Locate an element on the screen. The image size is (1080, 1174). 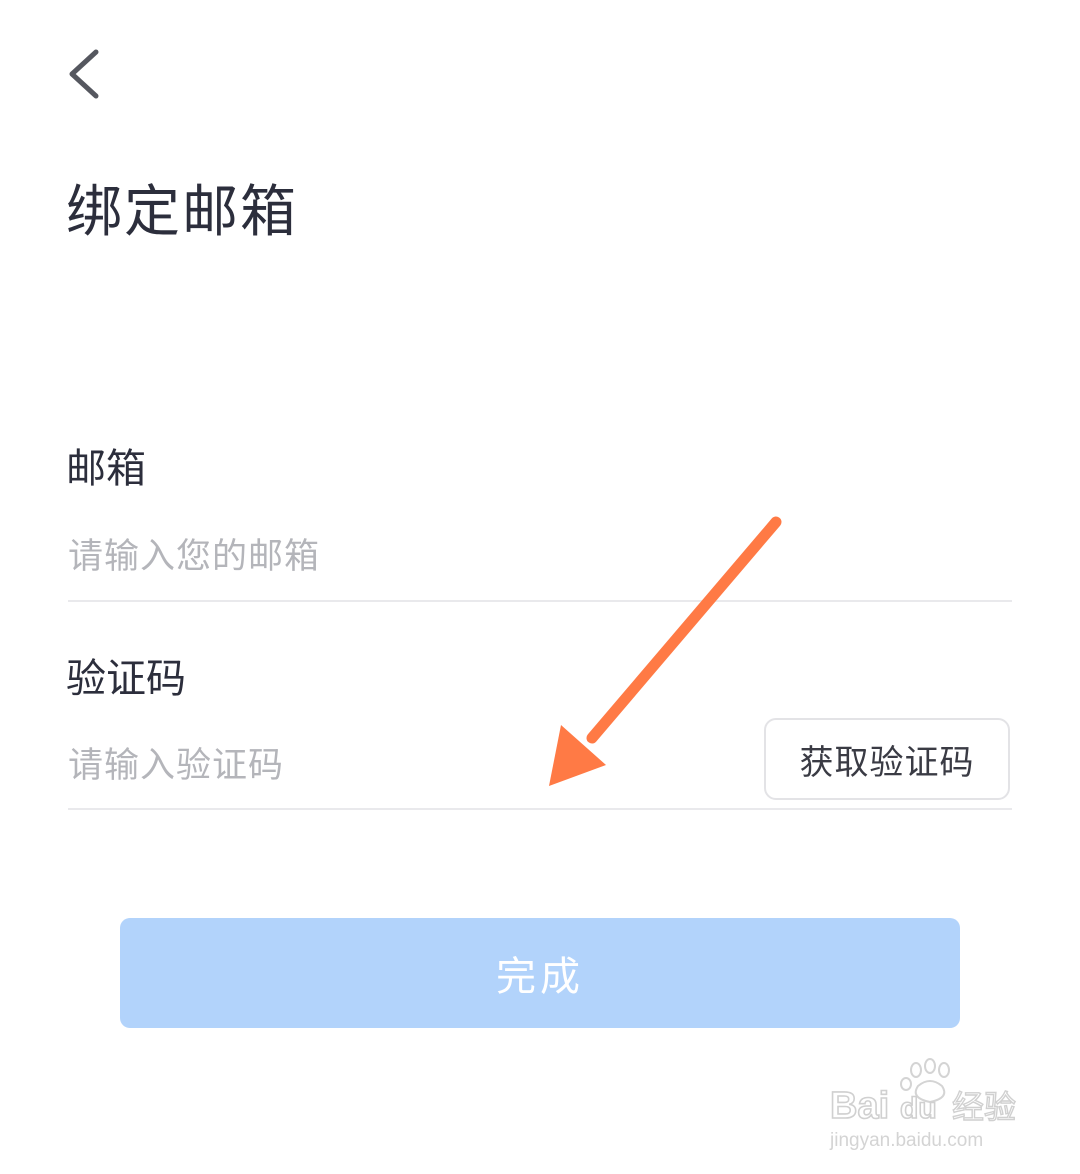
baidu-jingyan-watermark: Bai du 经验 jingyan.baidu.com is located at coordinates (923, 1104).